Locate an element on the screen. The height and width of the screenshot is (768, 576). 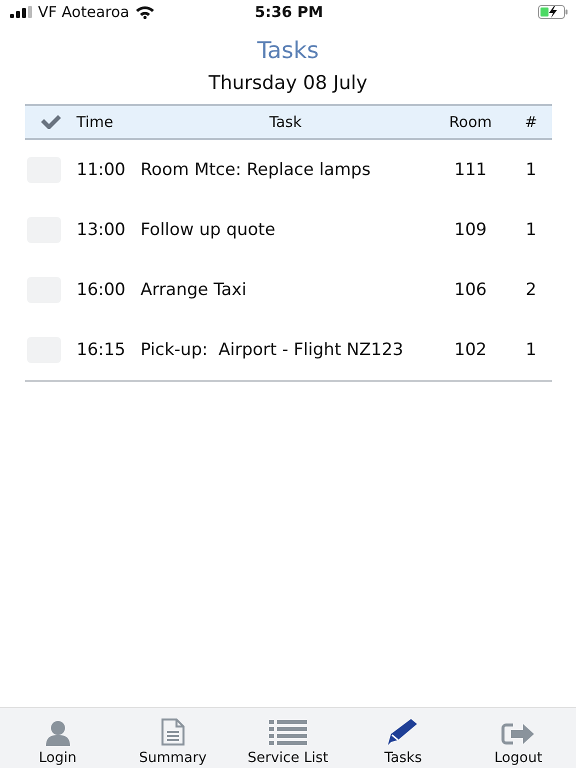
table-cell-text: Follow up quote is located at coordinates (208, 230).